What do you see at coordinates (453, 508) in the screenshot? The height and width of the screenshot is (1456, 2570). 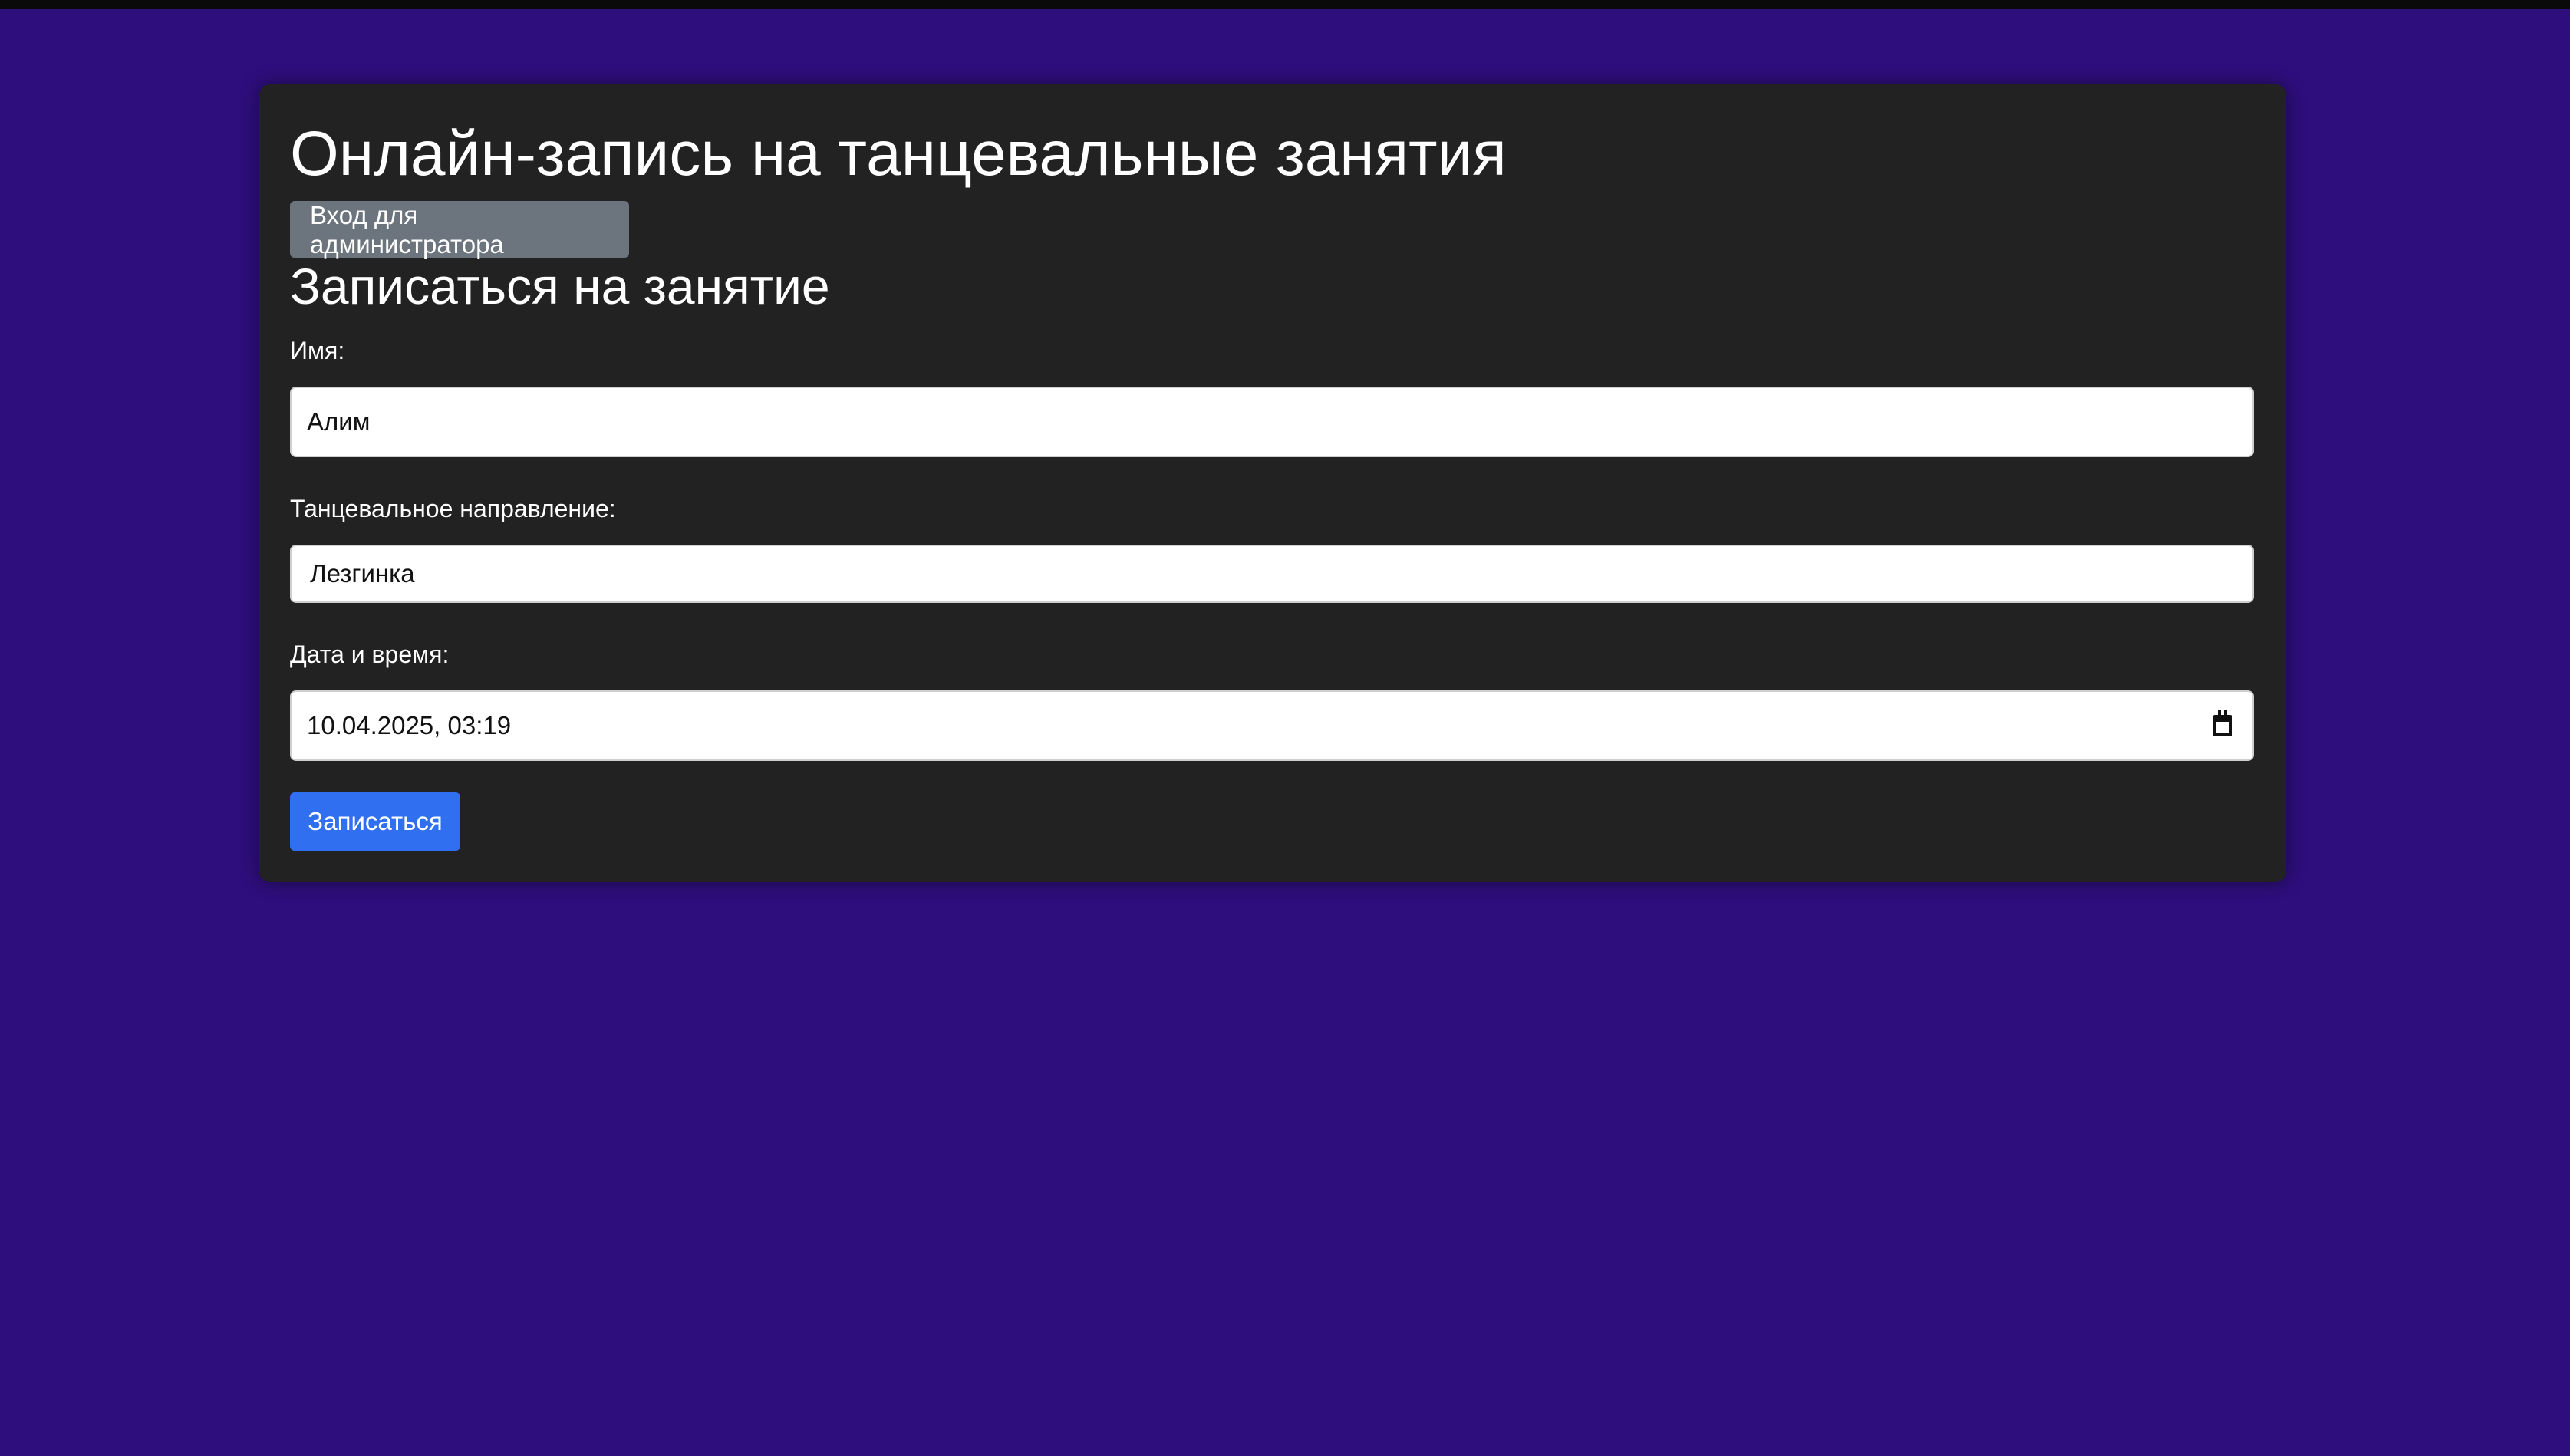 I see `dance-style-label: Танцевальное направление:` at bounding box center [453, 508].